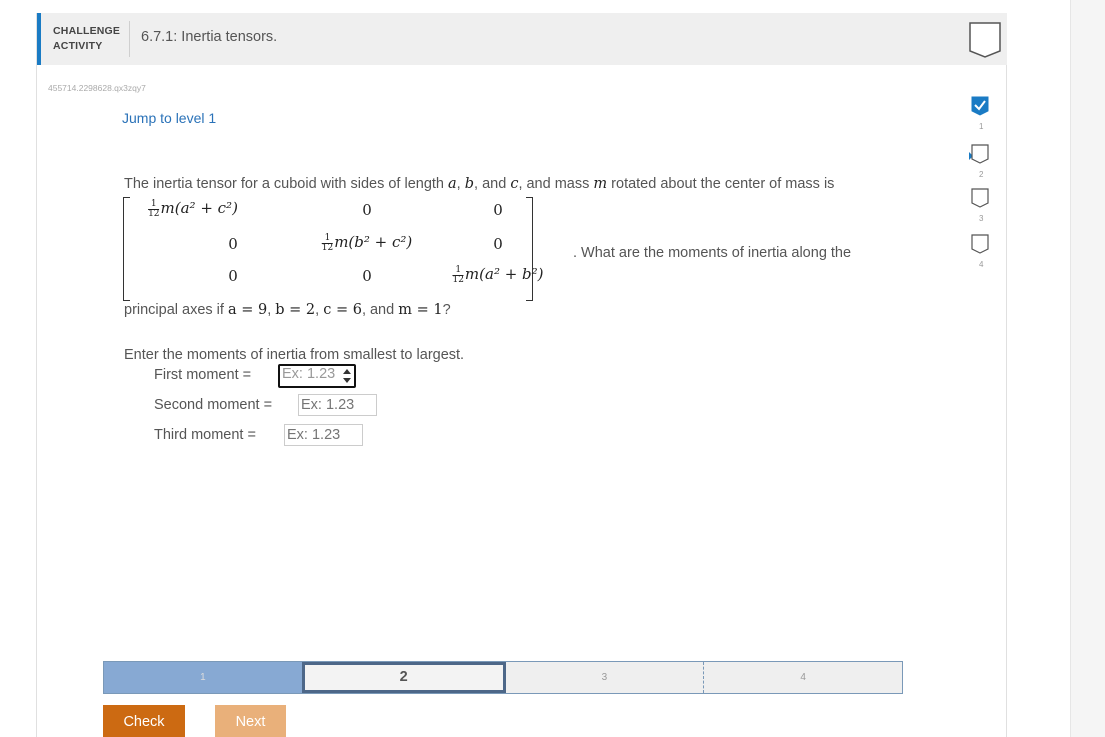  What do you see at coordinates (209, 37) in the screenshot?
I see `activity-title: 6.7.1: Inertia tensors.` at bounding box center [209, 37].